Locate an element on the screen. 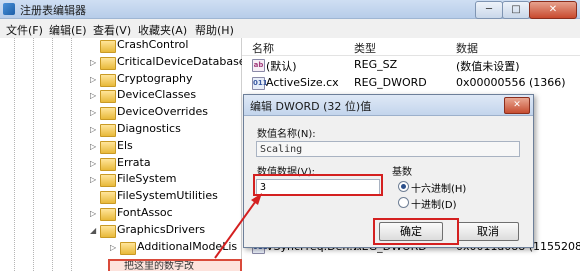 Image resolution: width=580 pixels, height=271 pixels. annotation-arrows is located at coordinates (238, 226).